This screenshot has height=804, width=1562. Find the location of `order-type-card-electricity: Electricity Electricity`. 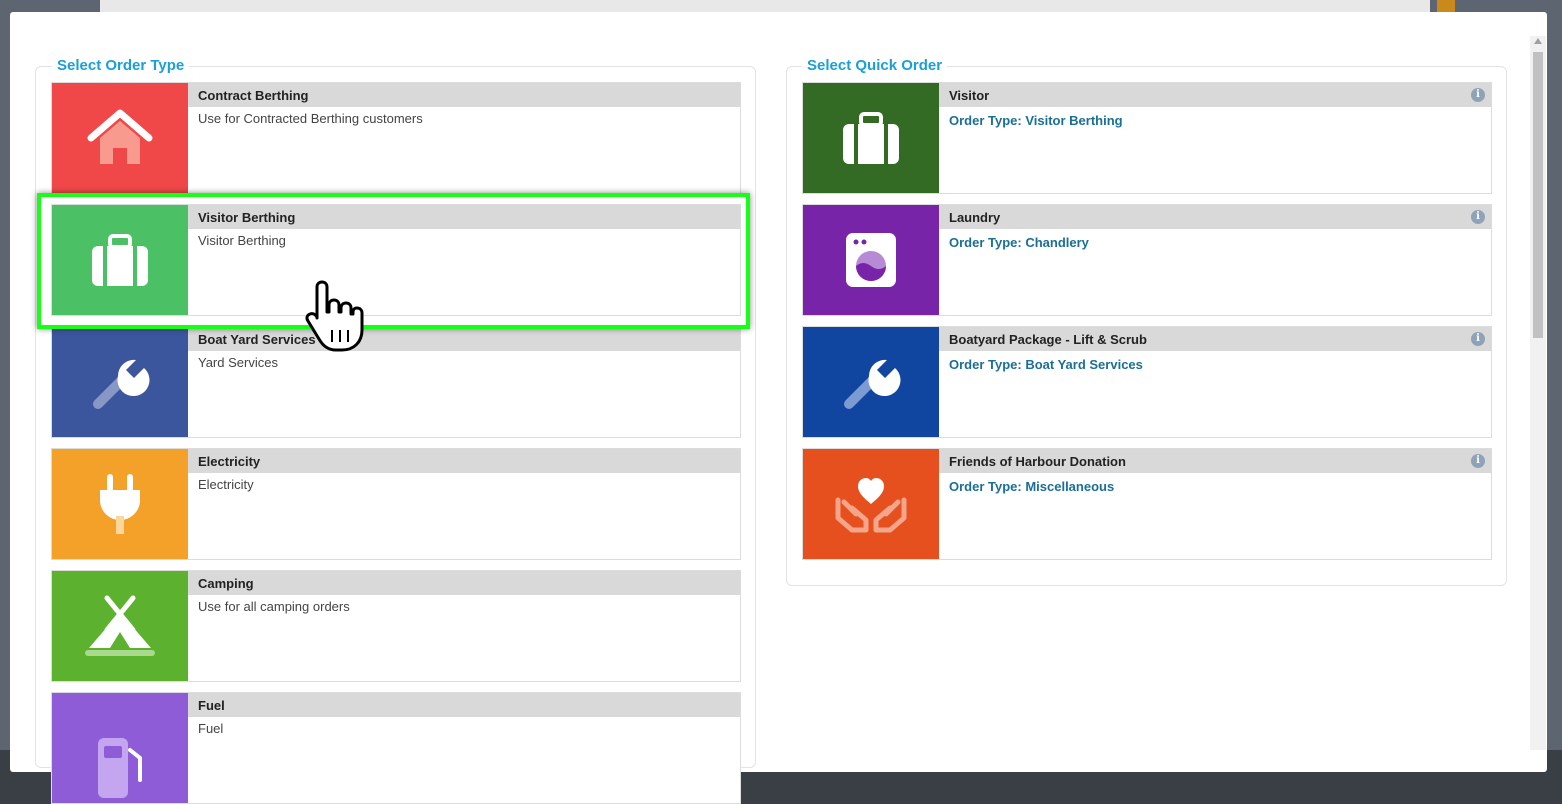

order-type-card-electricity: Electricity Electricity is located at coordinates (396, 504).